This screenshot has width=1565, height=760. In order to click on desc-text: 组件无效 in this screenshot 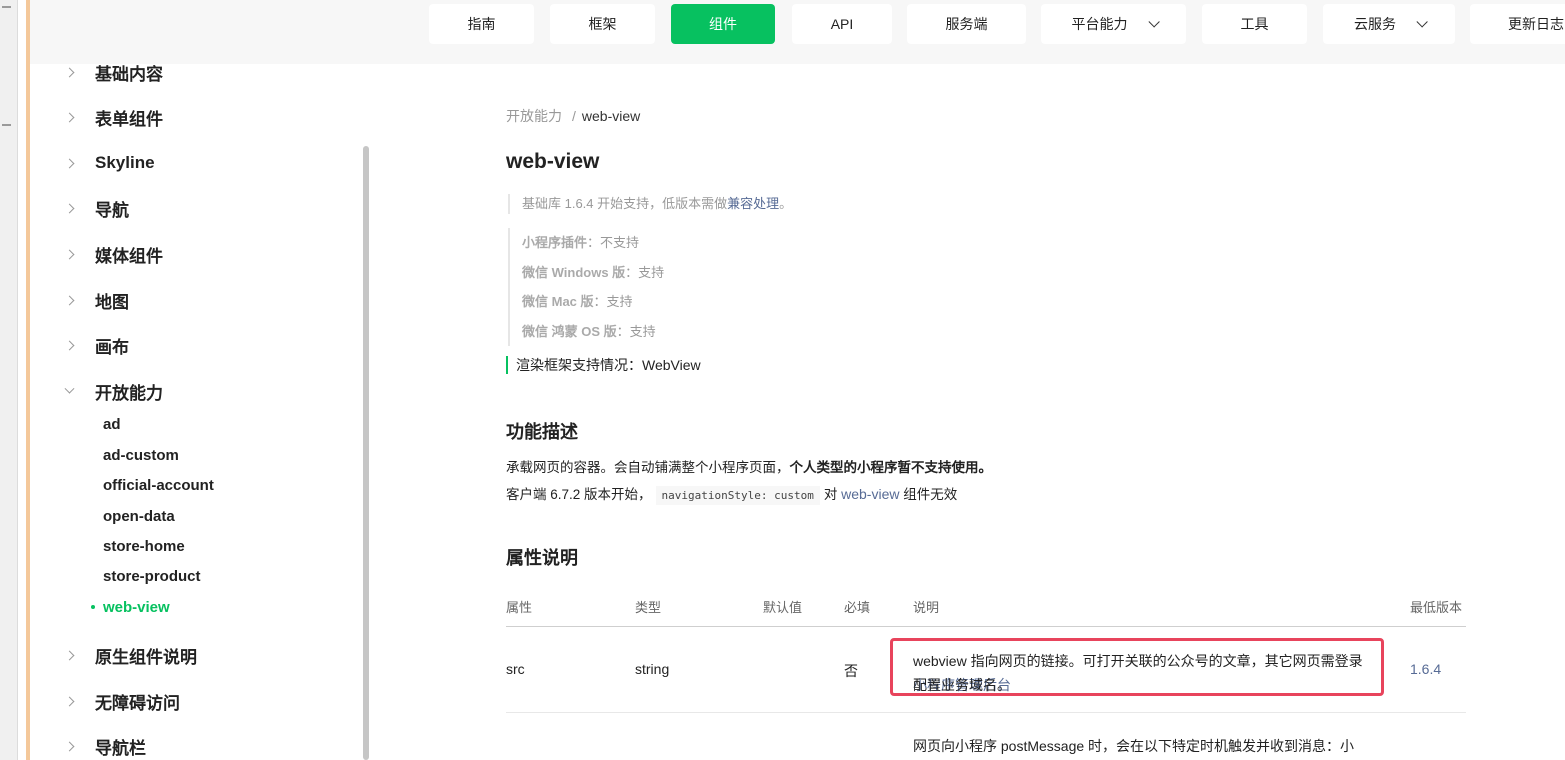, I will do `click(928, 494)`.